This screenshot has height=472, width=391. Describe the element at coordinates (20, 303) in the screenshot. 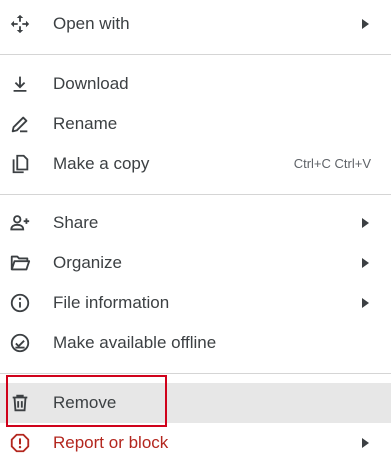

I see `info-icon` at that location.